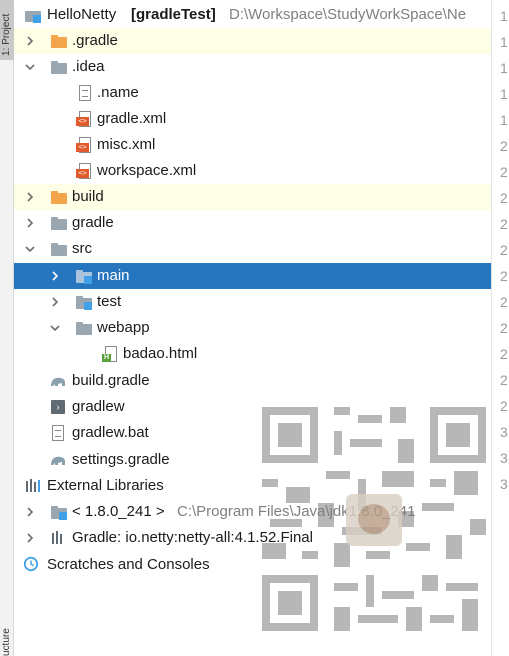 Image resolution: width=509 pixels, height=656 pixels. What do you see at coordinates (98, 406) in the screenshot?
I see `tree-label-gradlew: gradlew` at bounding box center [98, 406].